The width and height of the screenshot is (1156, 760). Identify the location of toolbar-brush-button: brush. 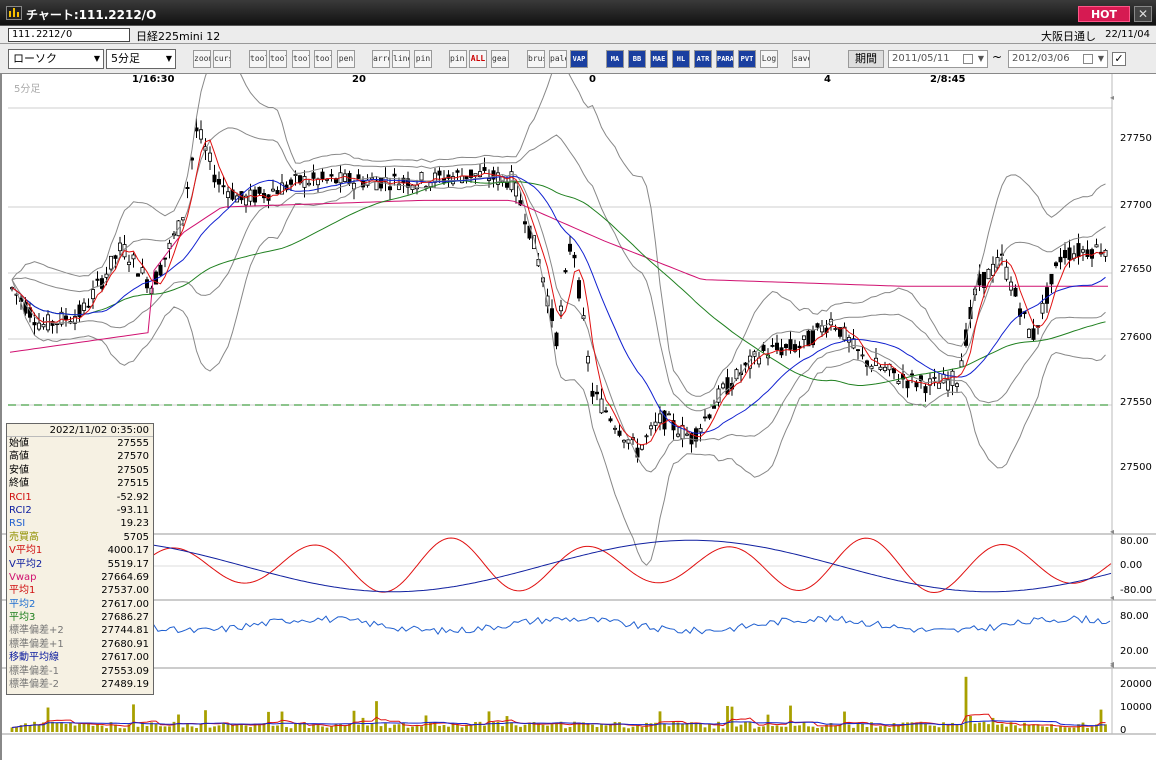
(536, 59).